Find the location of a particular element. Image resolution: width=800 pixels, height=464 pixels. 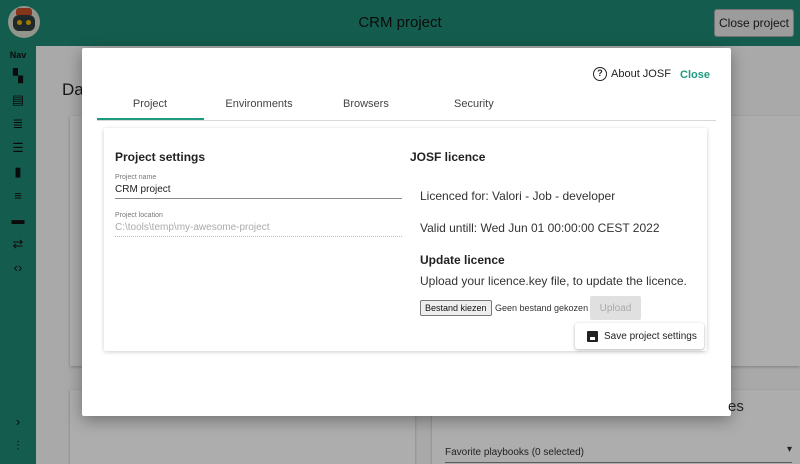

project-settings-heading: Project settings is located at coordinates (160, 157).